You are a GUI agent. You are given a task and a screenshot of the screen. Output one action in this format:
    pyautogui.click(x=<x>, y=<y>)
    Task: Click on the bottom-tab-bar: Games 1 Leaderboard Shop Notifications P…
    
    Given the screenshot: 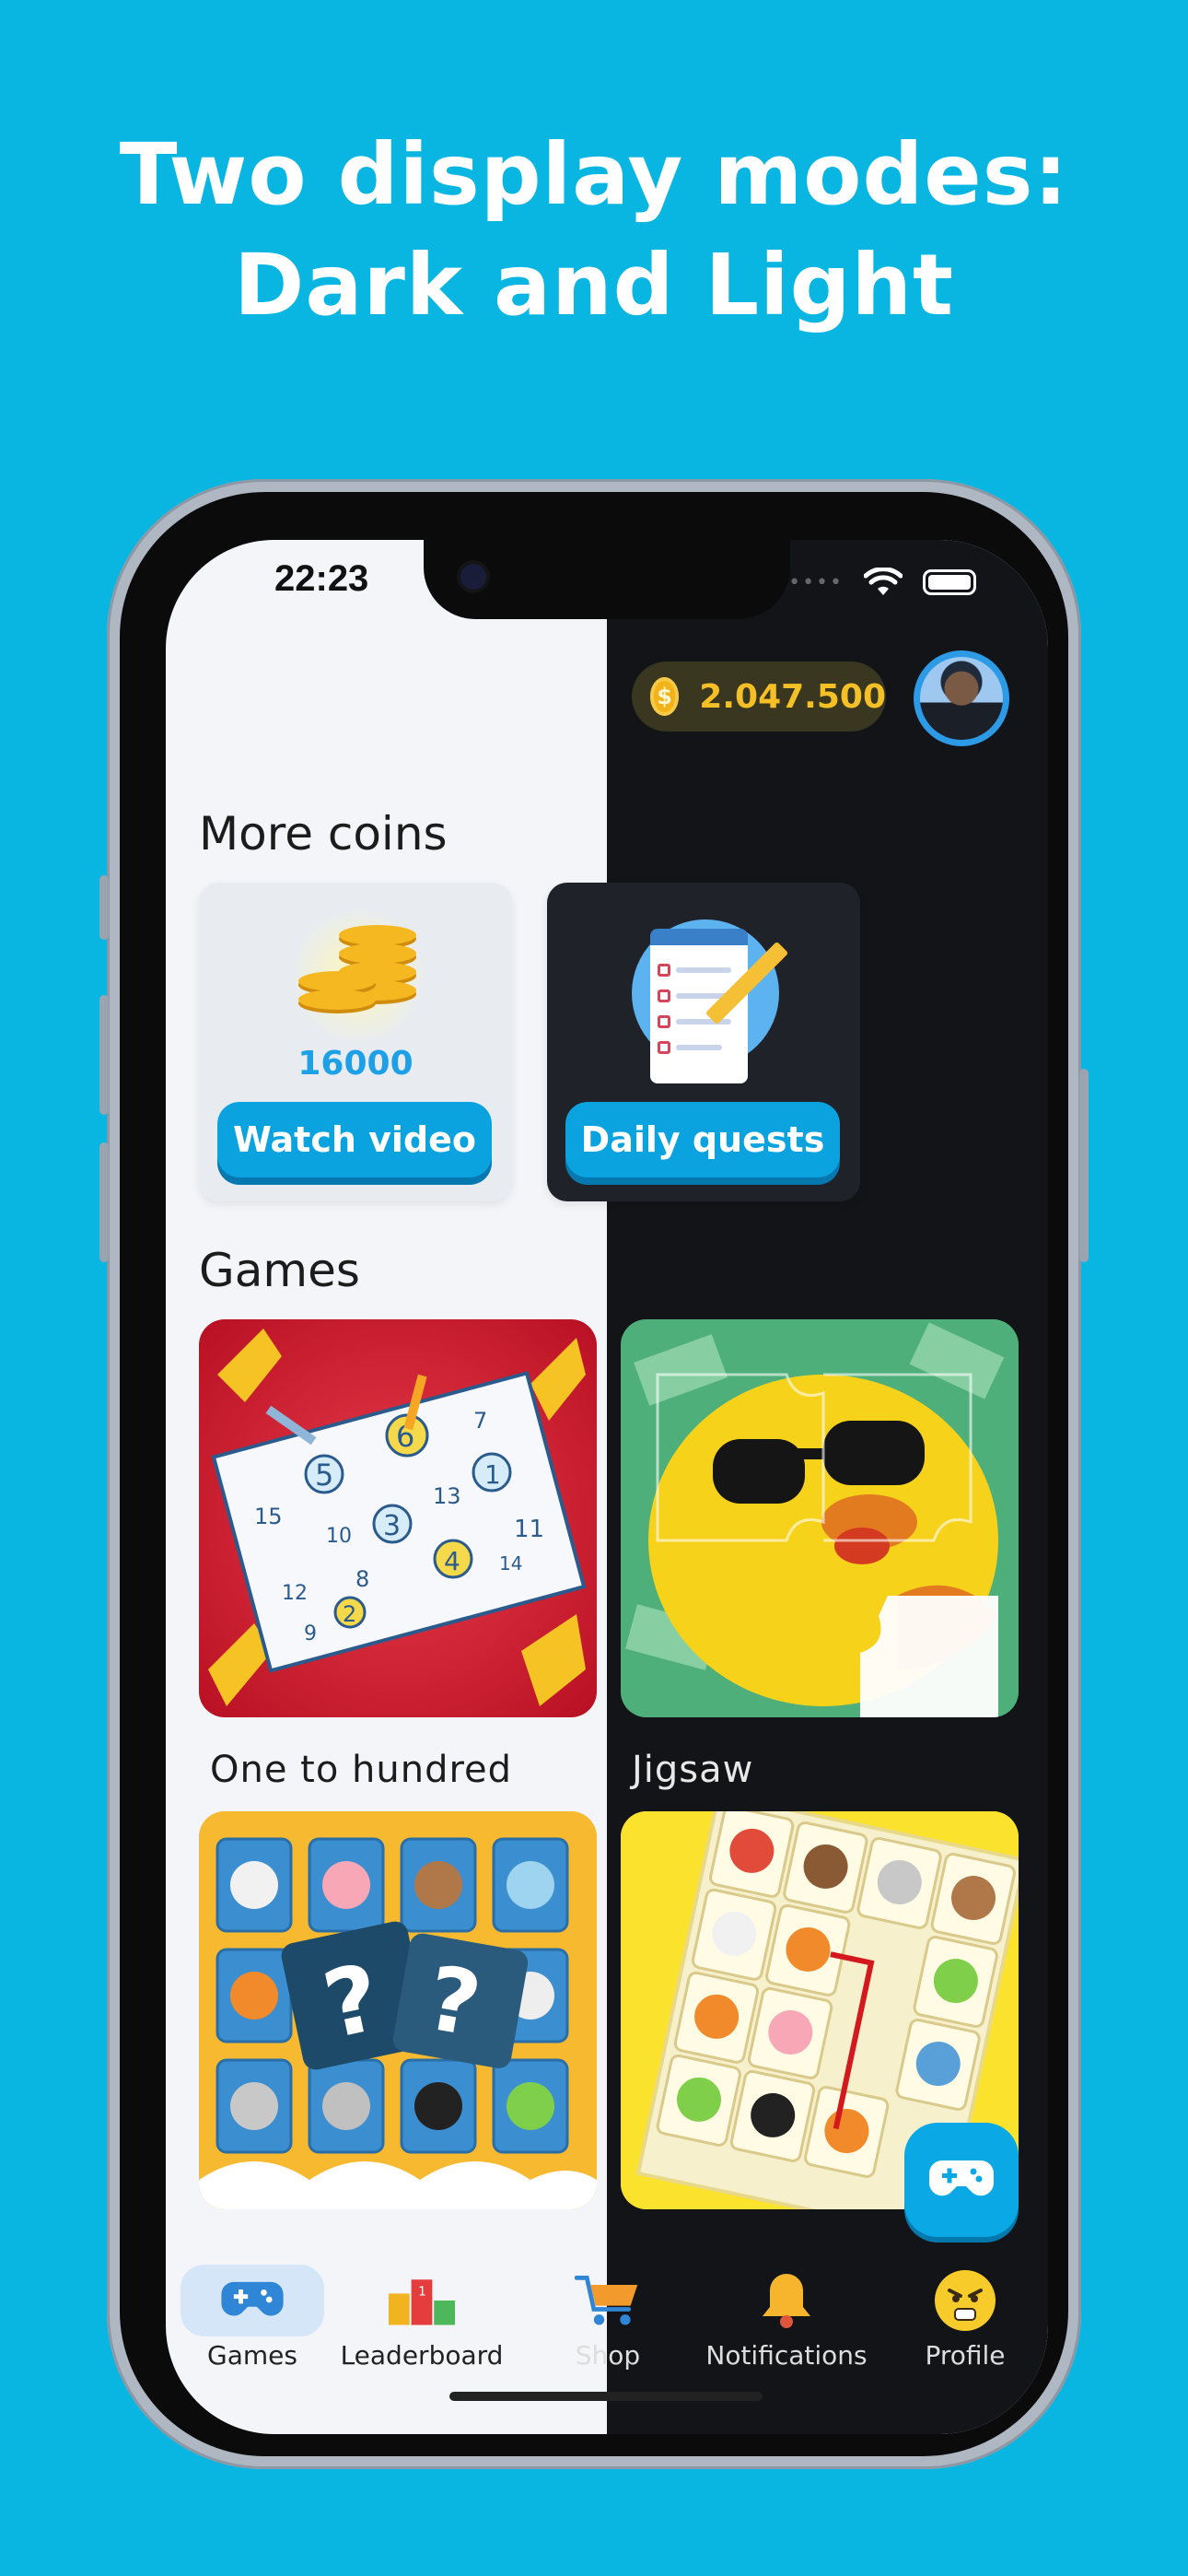 What is the action you would take?
    pyautogui.click(x=607, y=2343)
    